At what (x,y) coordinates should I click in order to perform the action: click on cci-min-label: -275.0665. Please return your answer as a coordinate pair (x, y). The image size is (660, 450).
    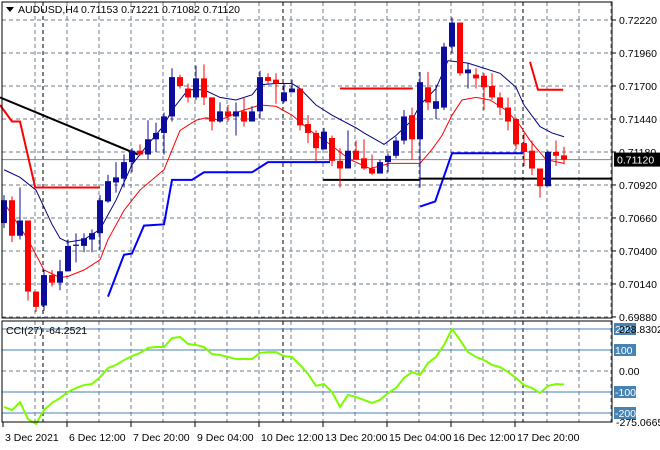
    Looking at the image, I should click on (638, 423).